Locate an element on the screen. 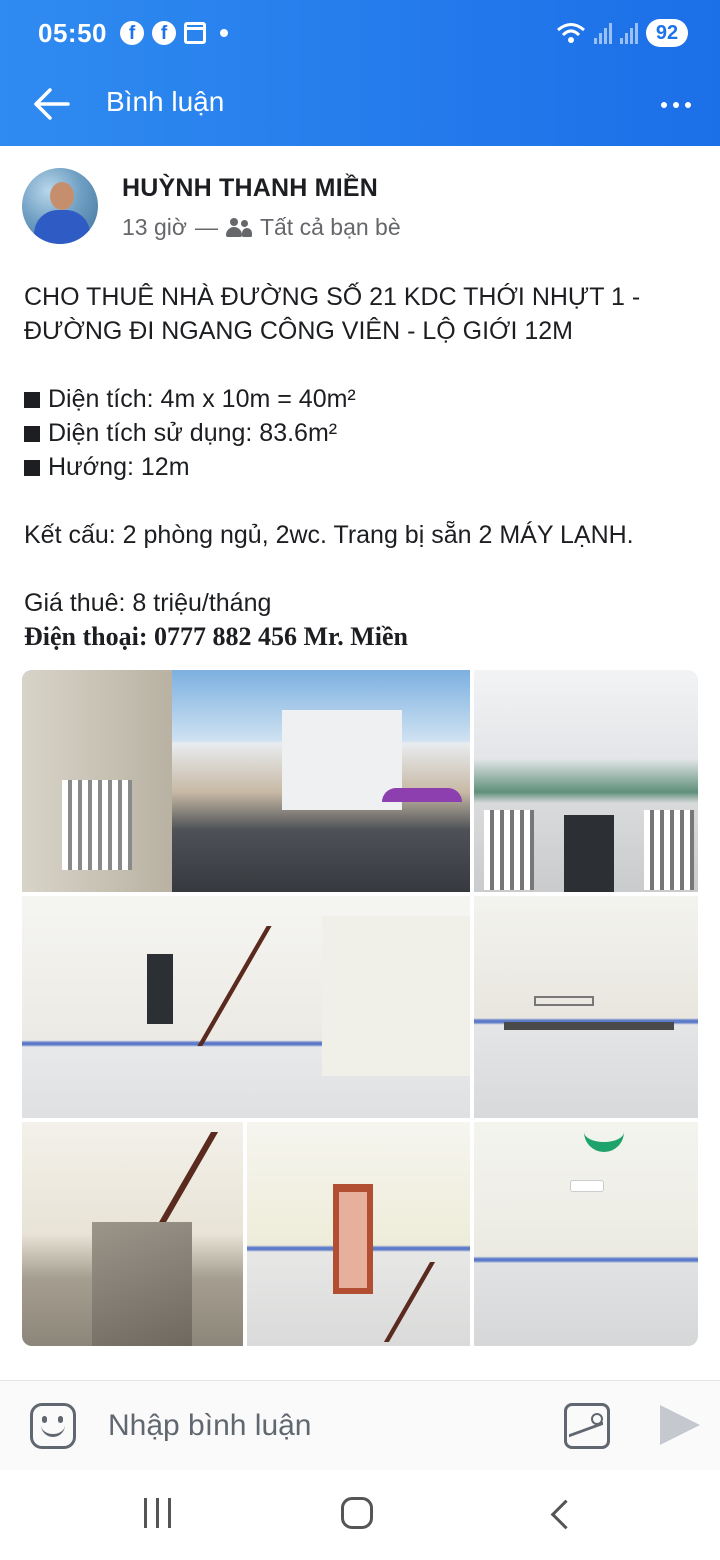  bullet-line: Diện tích: 4m x 10m = 40m² is located at coordinates (362, 399).